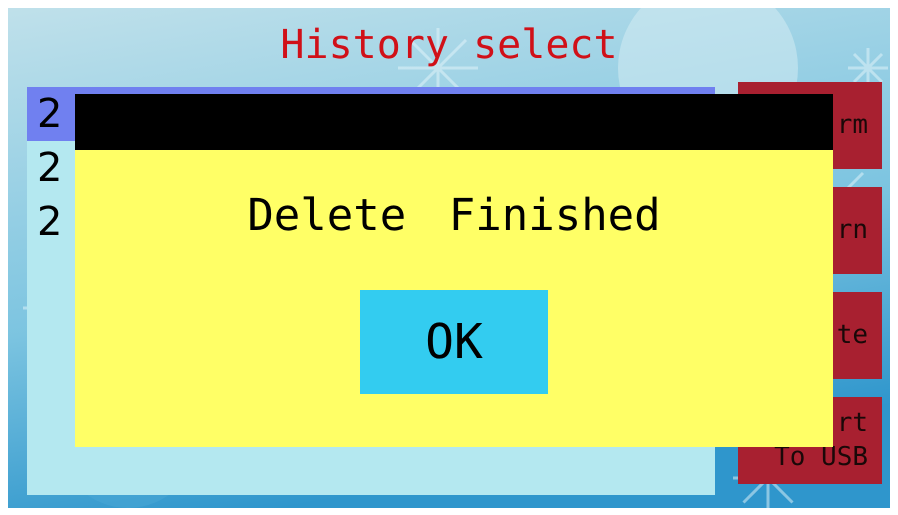 This screenshot has height=515, width=898. Describe the element at coordinates (449, 45) in the screenshot. I see `screen-title: History select` at that location.